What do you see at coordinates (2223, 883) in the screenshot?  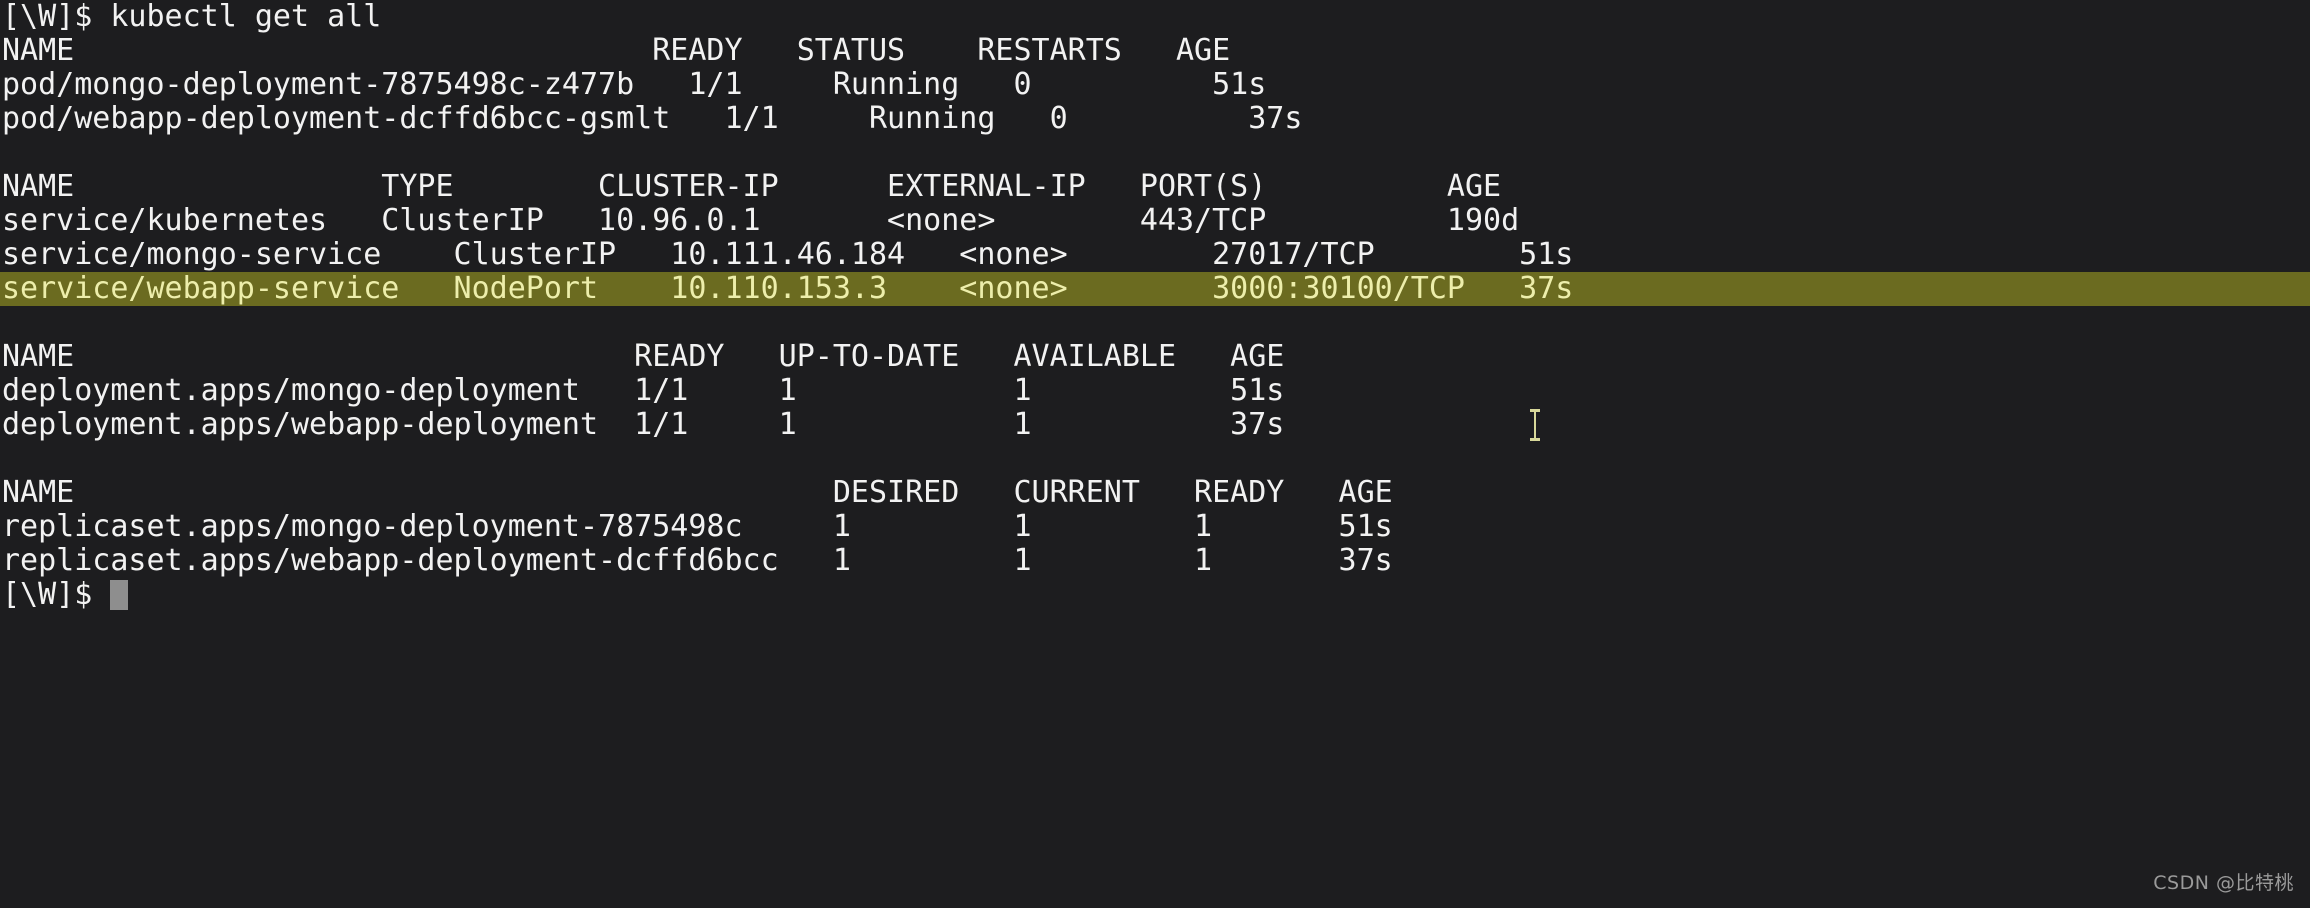 I see `watermark: CSDN @比特桃` at bounding box center [2223, 883].